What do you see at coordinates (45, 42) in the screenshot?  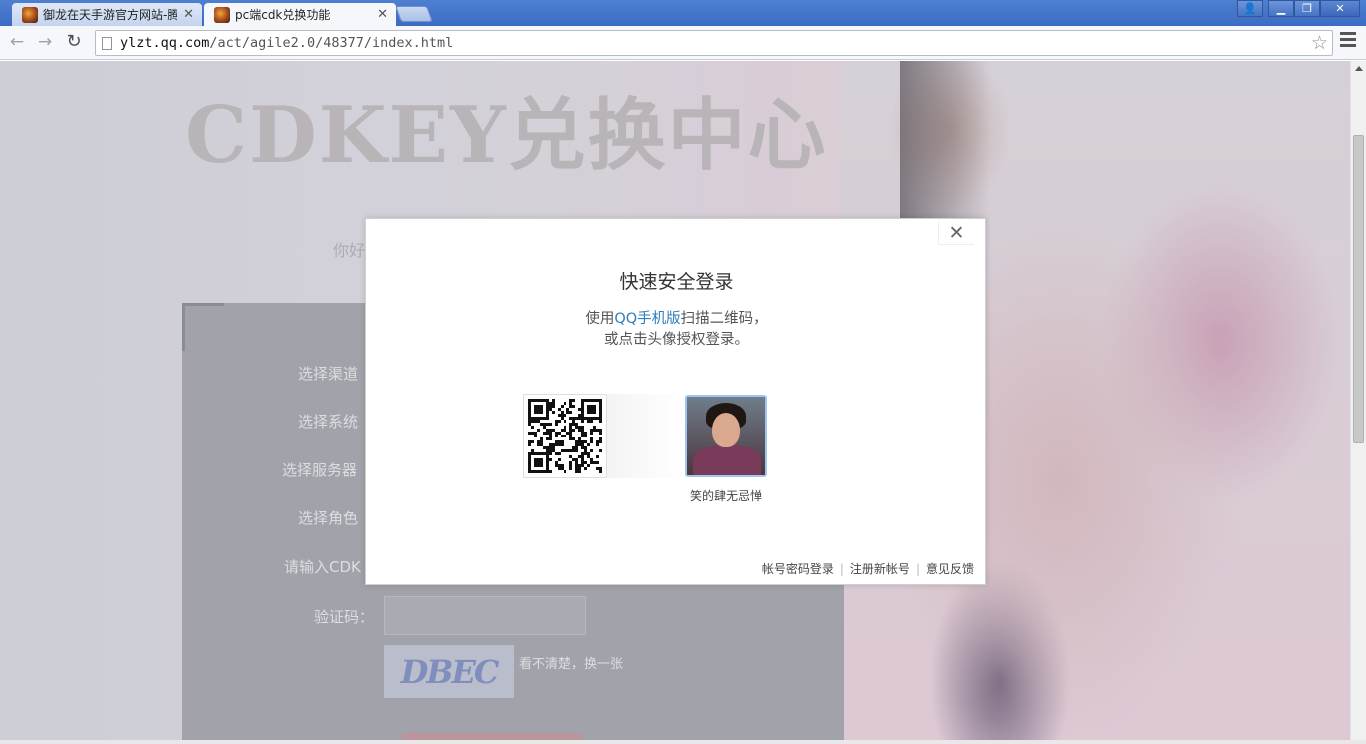 I see `forward-button: →` at bounding box center [45, 42].